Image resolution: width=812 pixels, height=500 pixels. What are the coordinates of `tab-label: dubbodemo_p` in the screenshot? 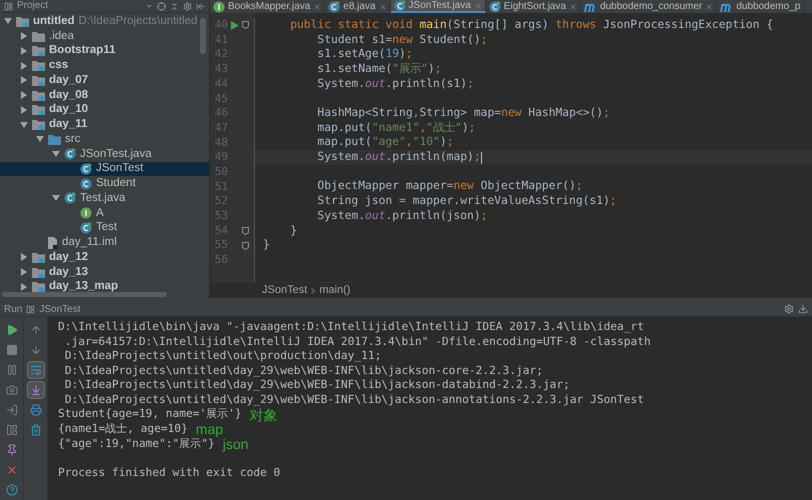 It's located at (768, 7).